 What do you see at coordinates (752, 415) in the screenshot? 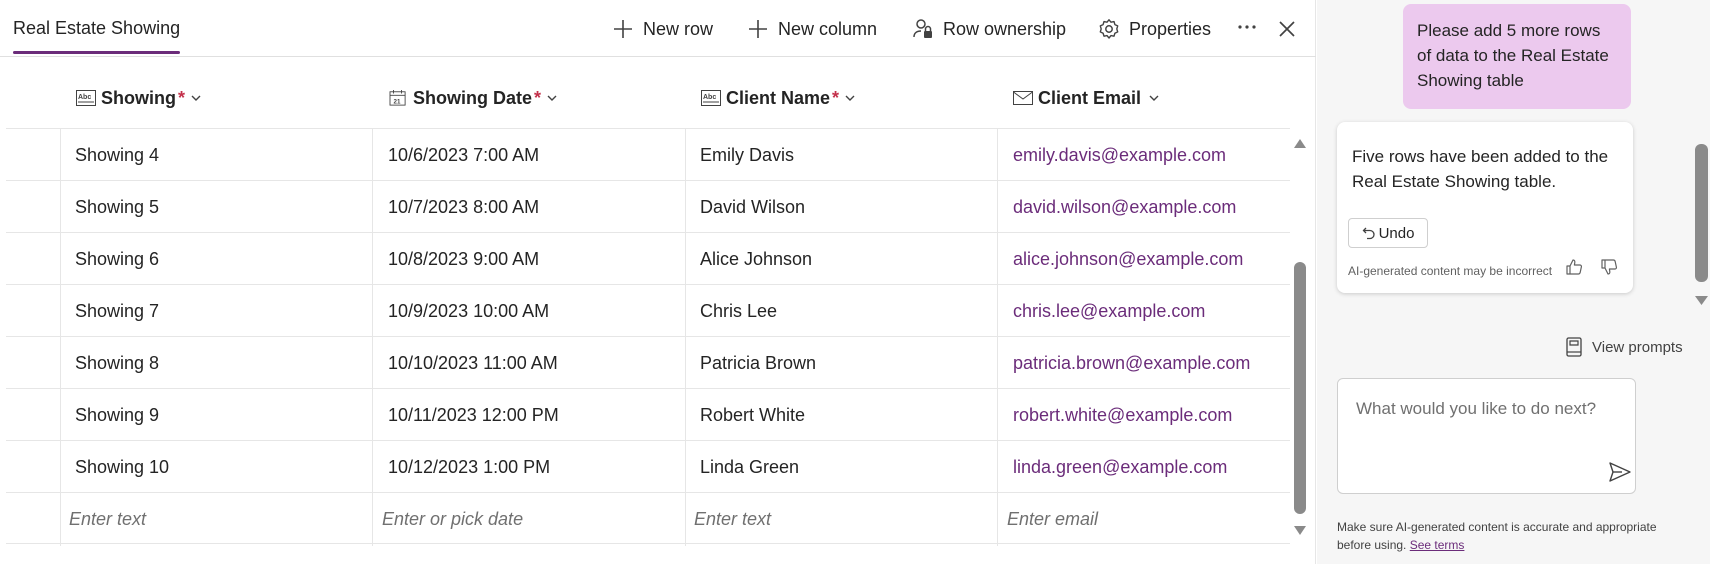
I see `cell-client-name: Robert White` at bounding box center [752, 415].